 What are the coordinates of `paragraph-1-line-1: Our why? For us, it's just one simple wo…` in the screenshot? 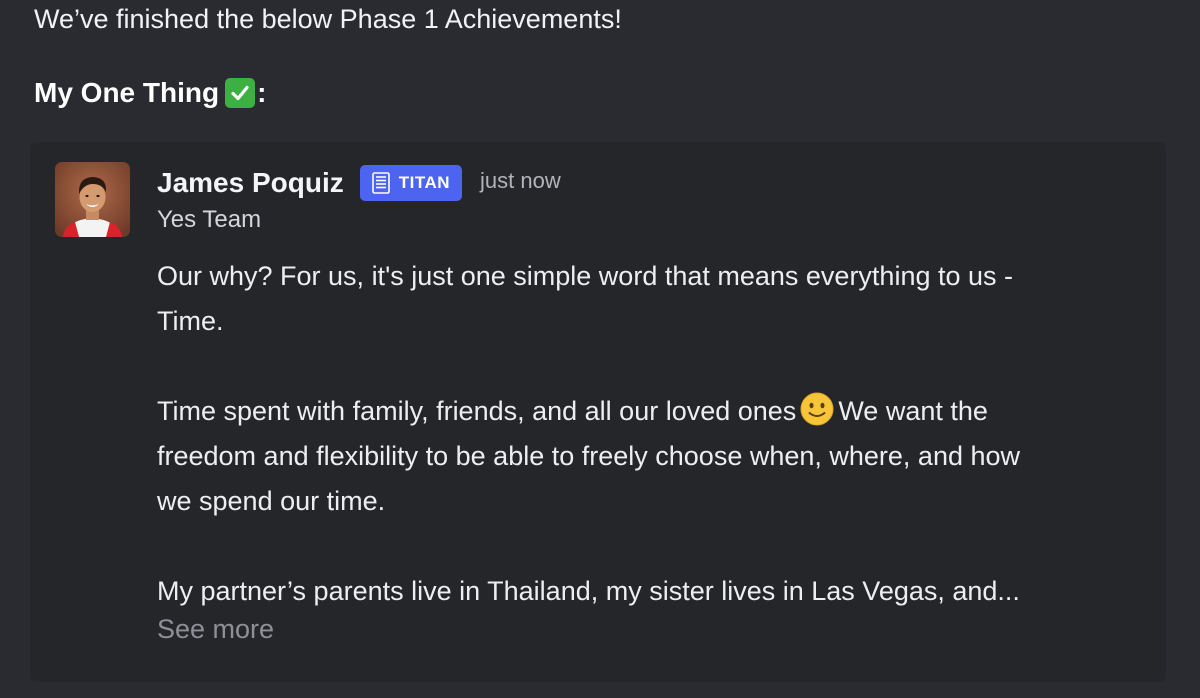 It's located at (585, 276).